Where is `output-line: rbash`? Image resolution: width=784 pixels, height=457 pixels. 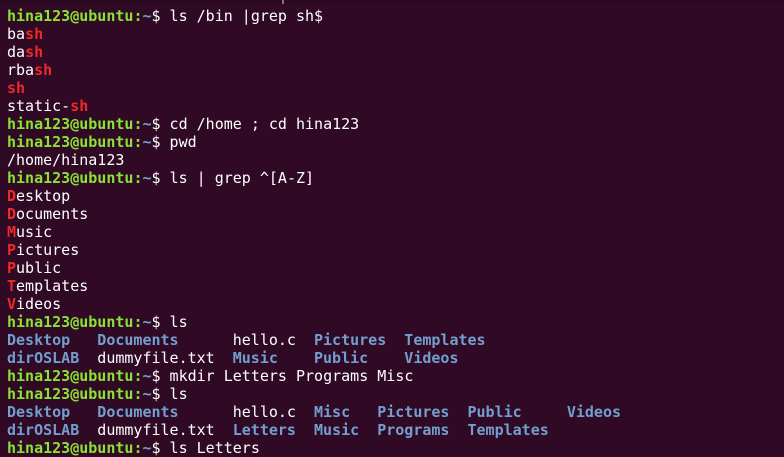 output-line: rbash is located at coordinates (395, 70).